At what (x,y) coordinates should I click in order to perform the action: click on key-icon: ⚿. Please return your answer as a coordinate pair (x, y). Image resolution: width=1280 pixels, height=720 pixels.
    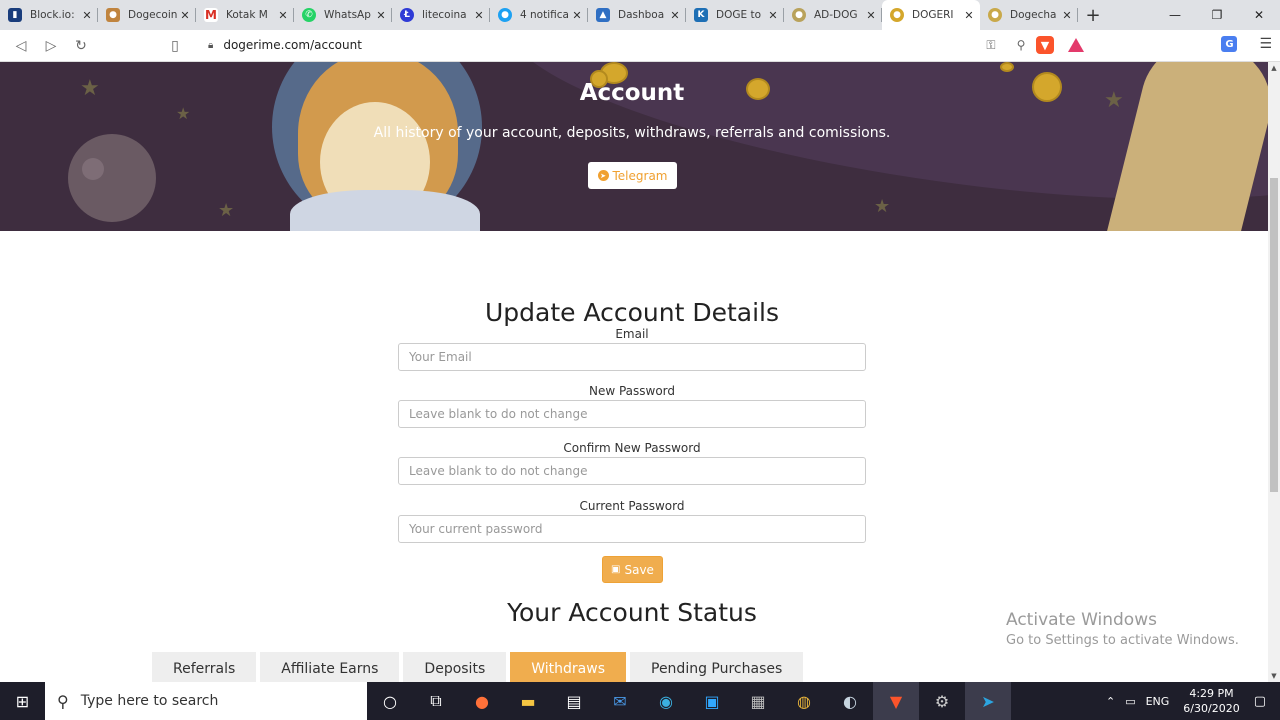
    Looking at the image, I should click on (991, 45).